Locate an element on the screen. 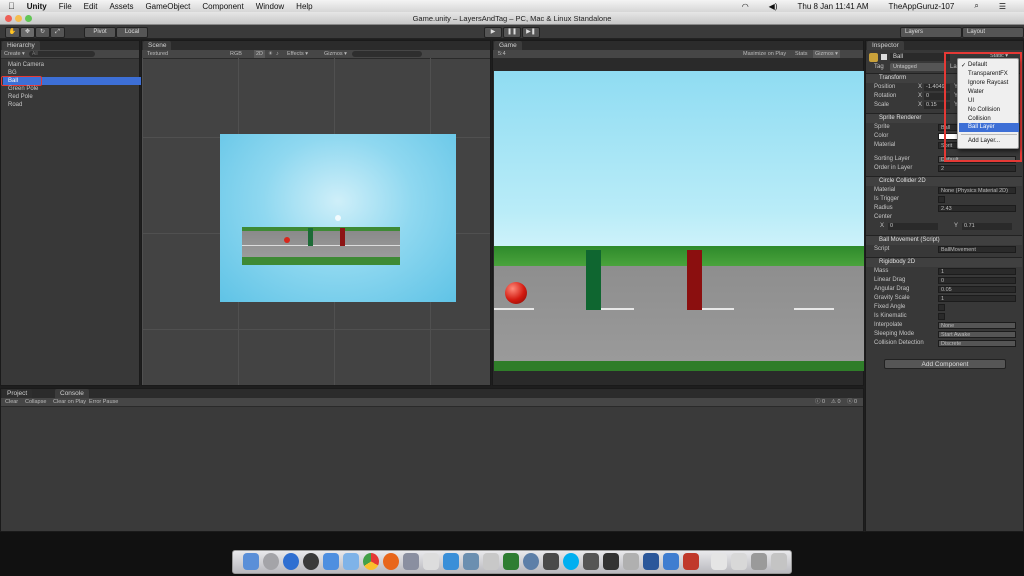  downloads-icon is located at coordinates (739, 561).